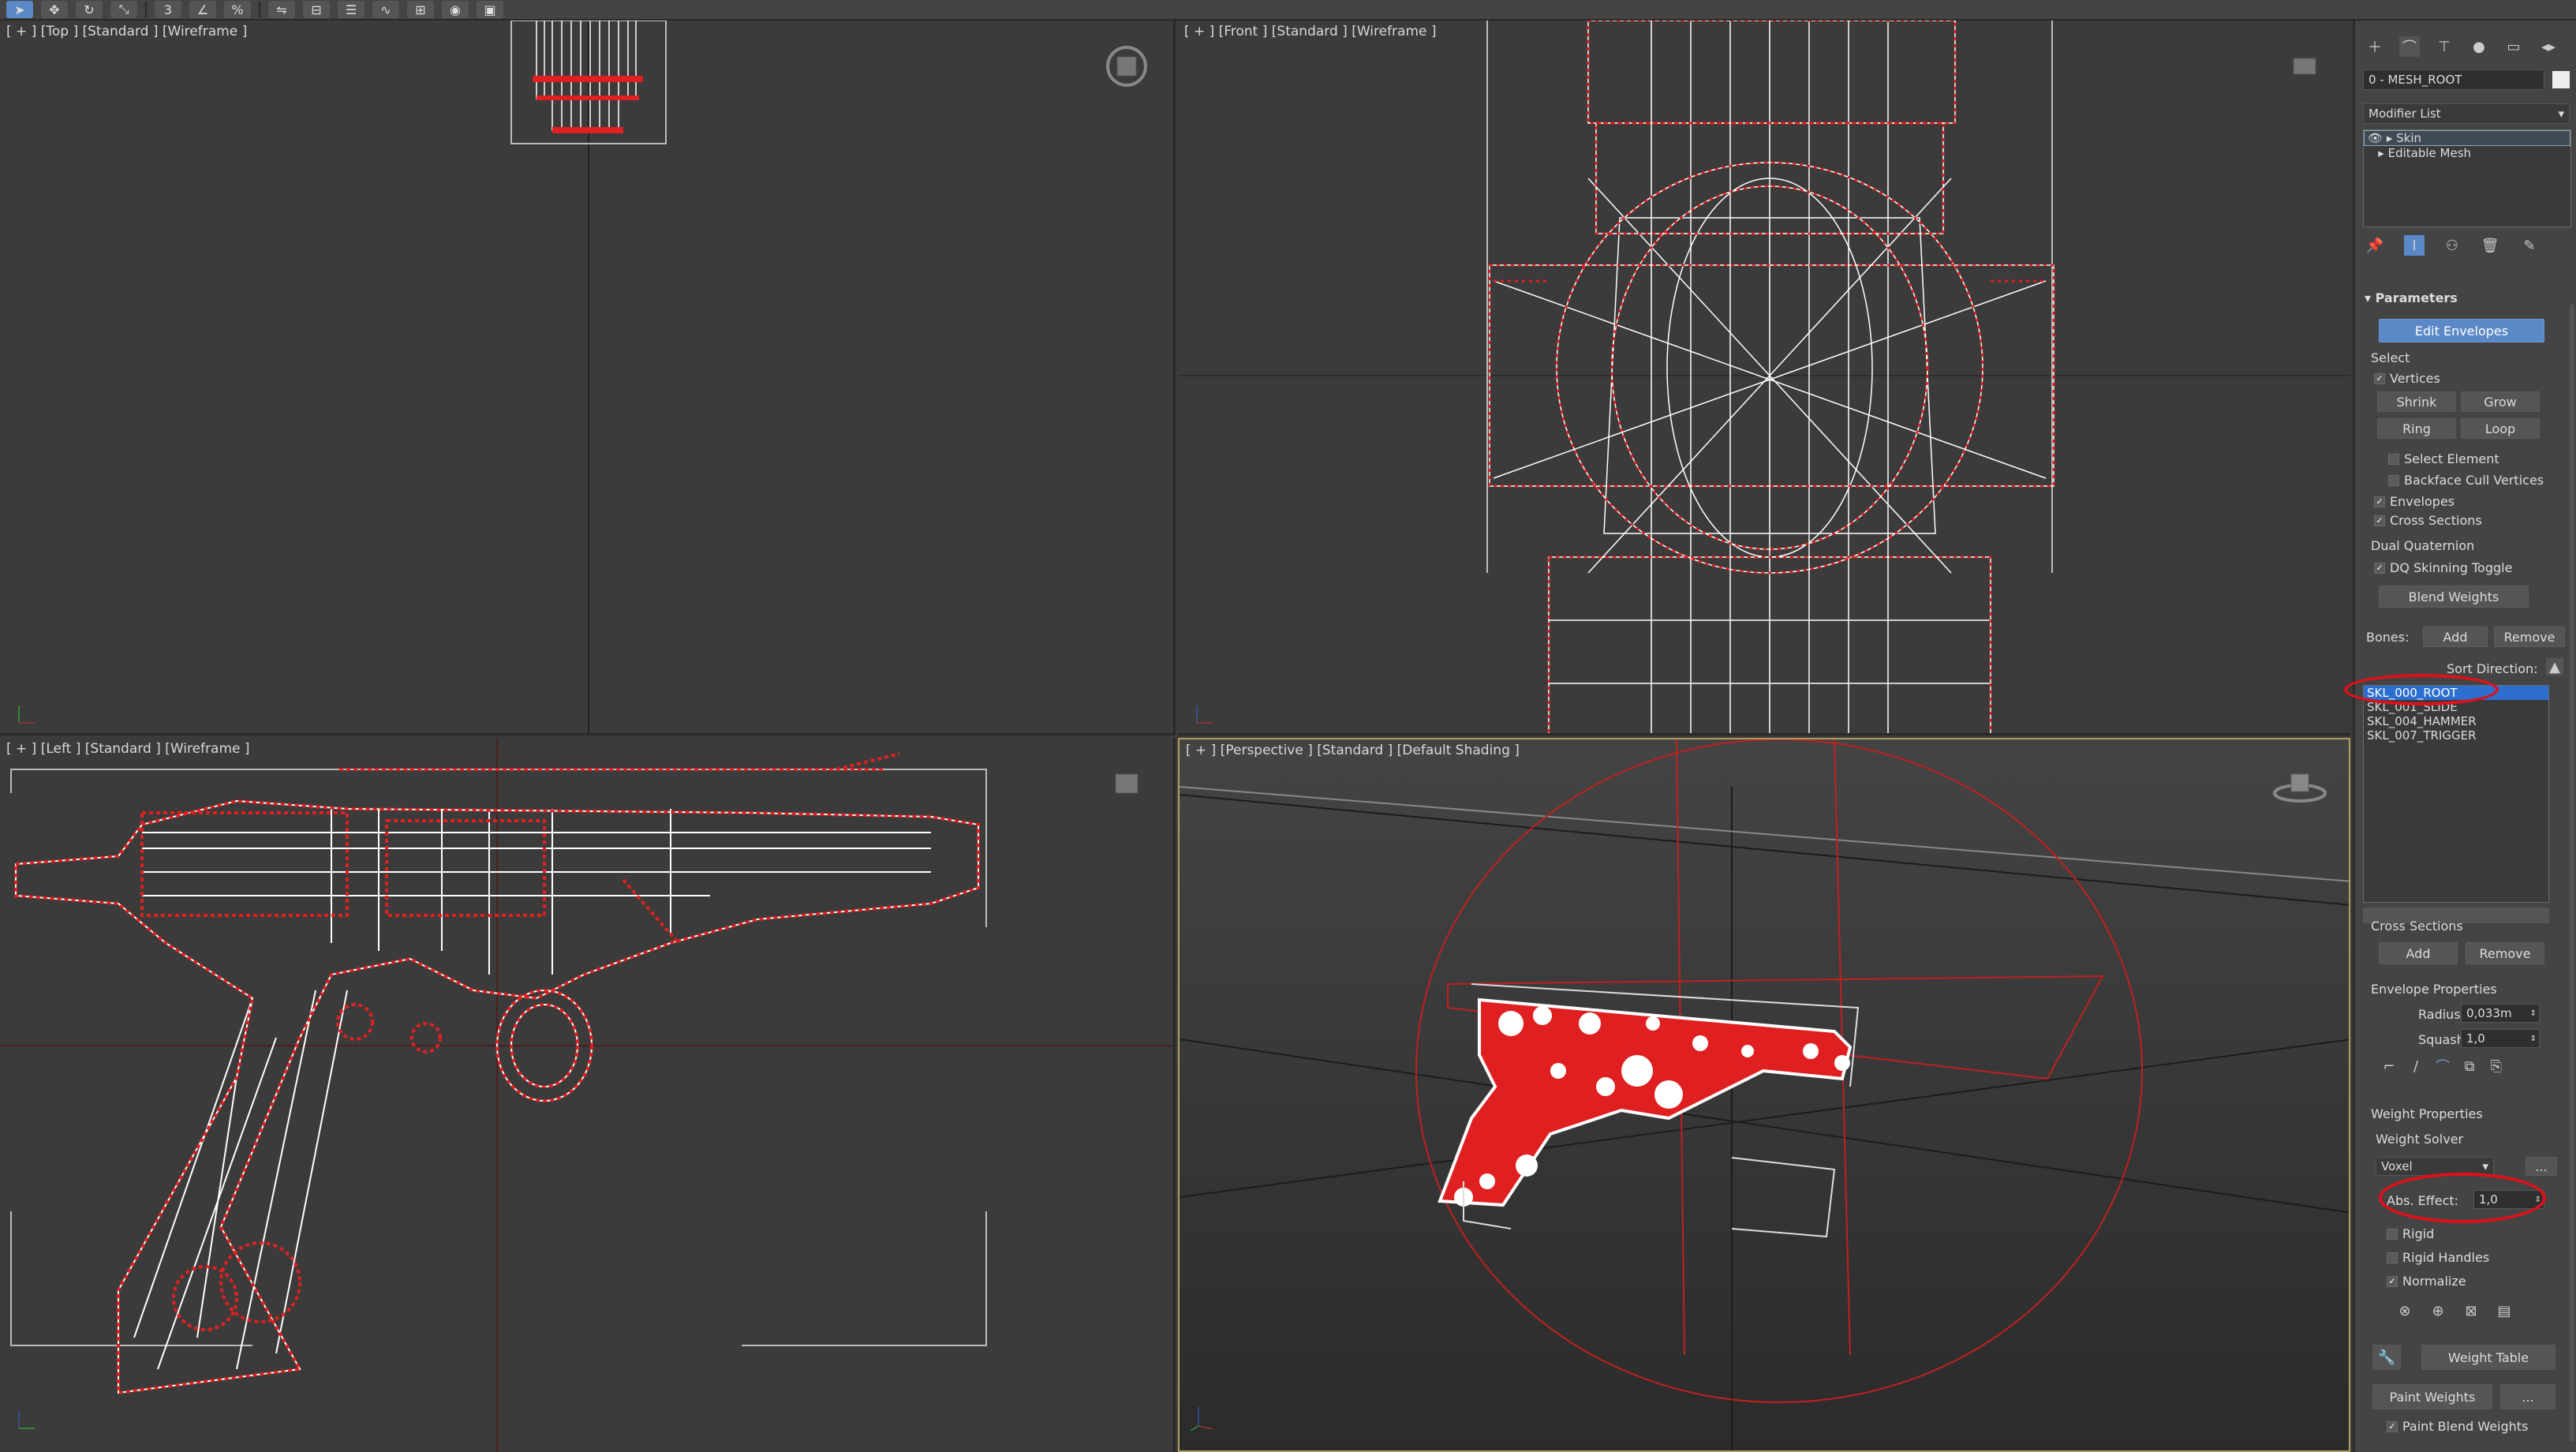  Describe the element at coordinates (2500, 428) in the screenshot. I see `loop-button: Loop` at that location.